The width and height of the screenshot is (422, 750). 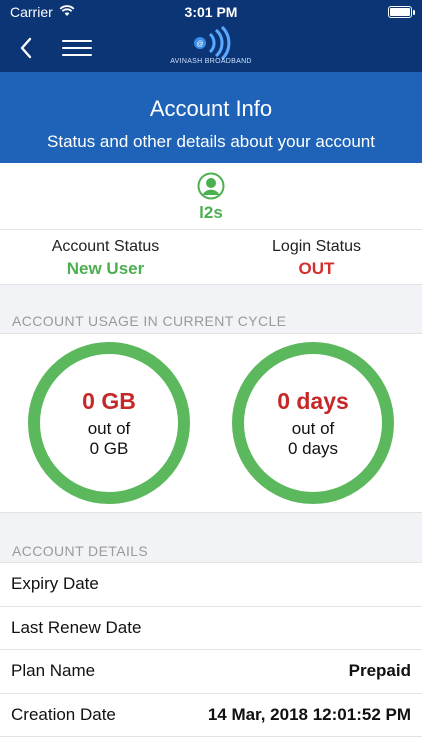 I want to click on detail-row-plan-name: Plan Name Prepaid, so click(x=211, y=672).